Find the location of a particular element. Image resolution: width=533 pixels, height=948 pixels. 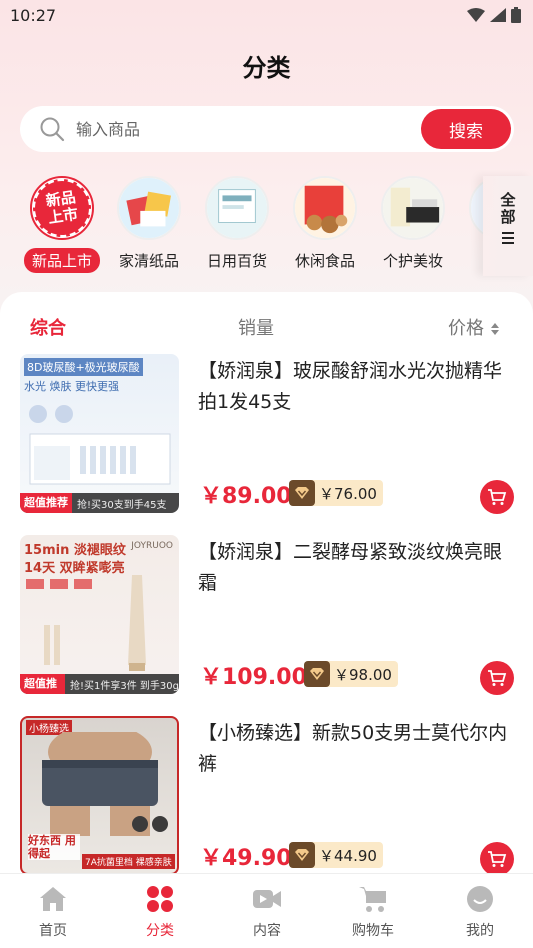

member-price: ￥76.00 is located at coordinates (336, 493).